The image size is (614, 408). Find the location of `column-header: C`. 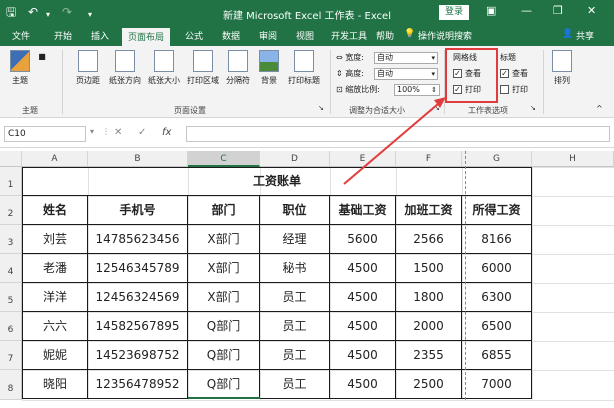

column-header: C is located at coordinates (224, 159).